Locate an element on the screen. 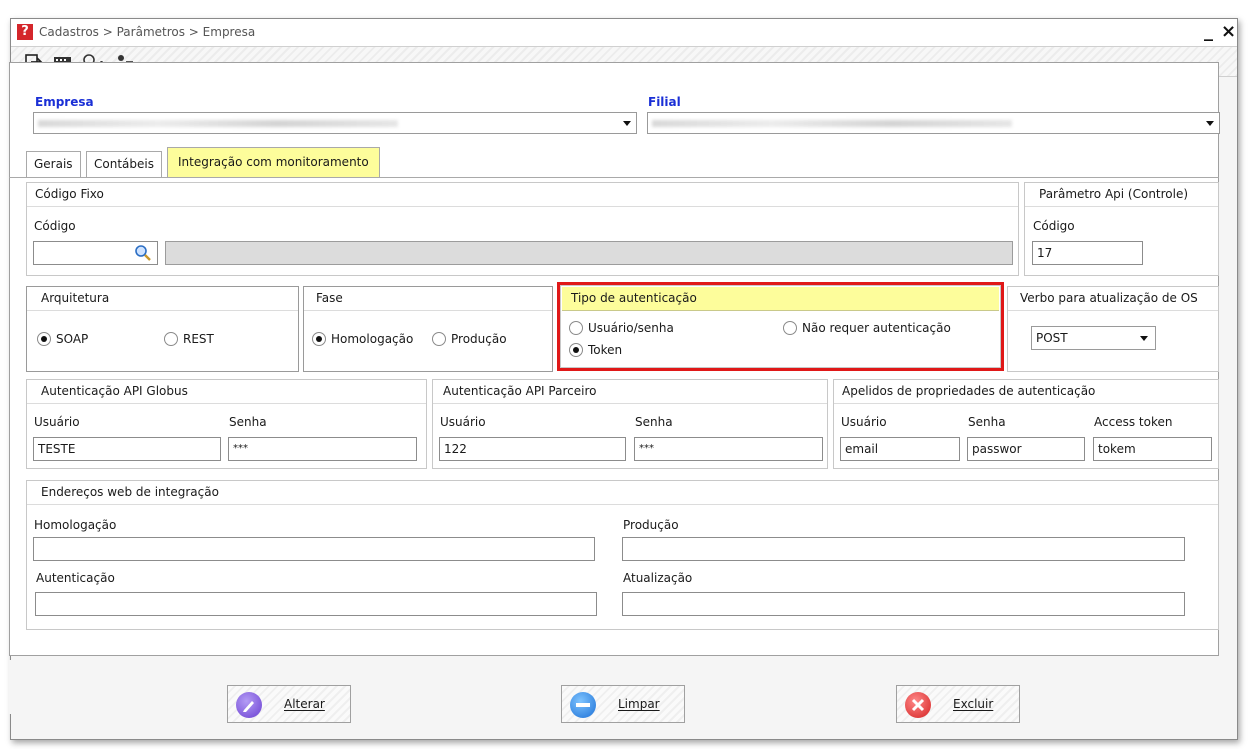  codigo-label: Código is located at coordinates (55, 226).